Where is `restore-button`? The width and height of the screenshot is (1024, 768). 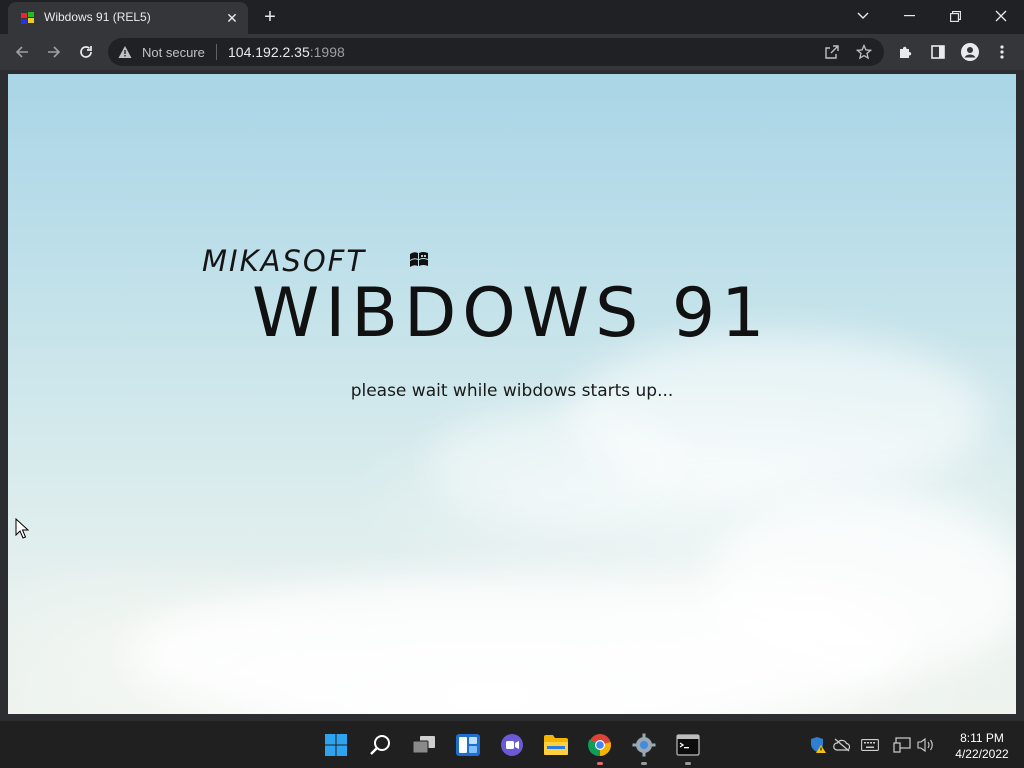 restore-button is located at coordinates (955, 16).